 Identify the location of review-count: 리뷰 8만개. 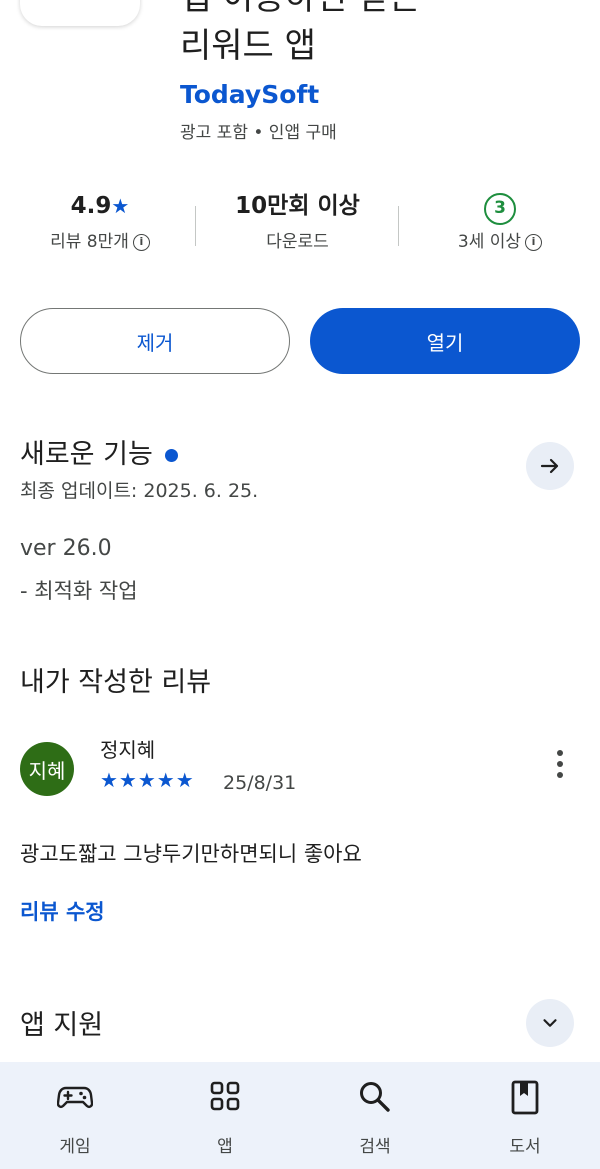
(89, 242).